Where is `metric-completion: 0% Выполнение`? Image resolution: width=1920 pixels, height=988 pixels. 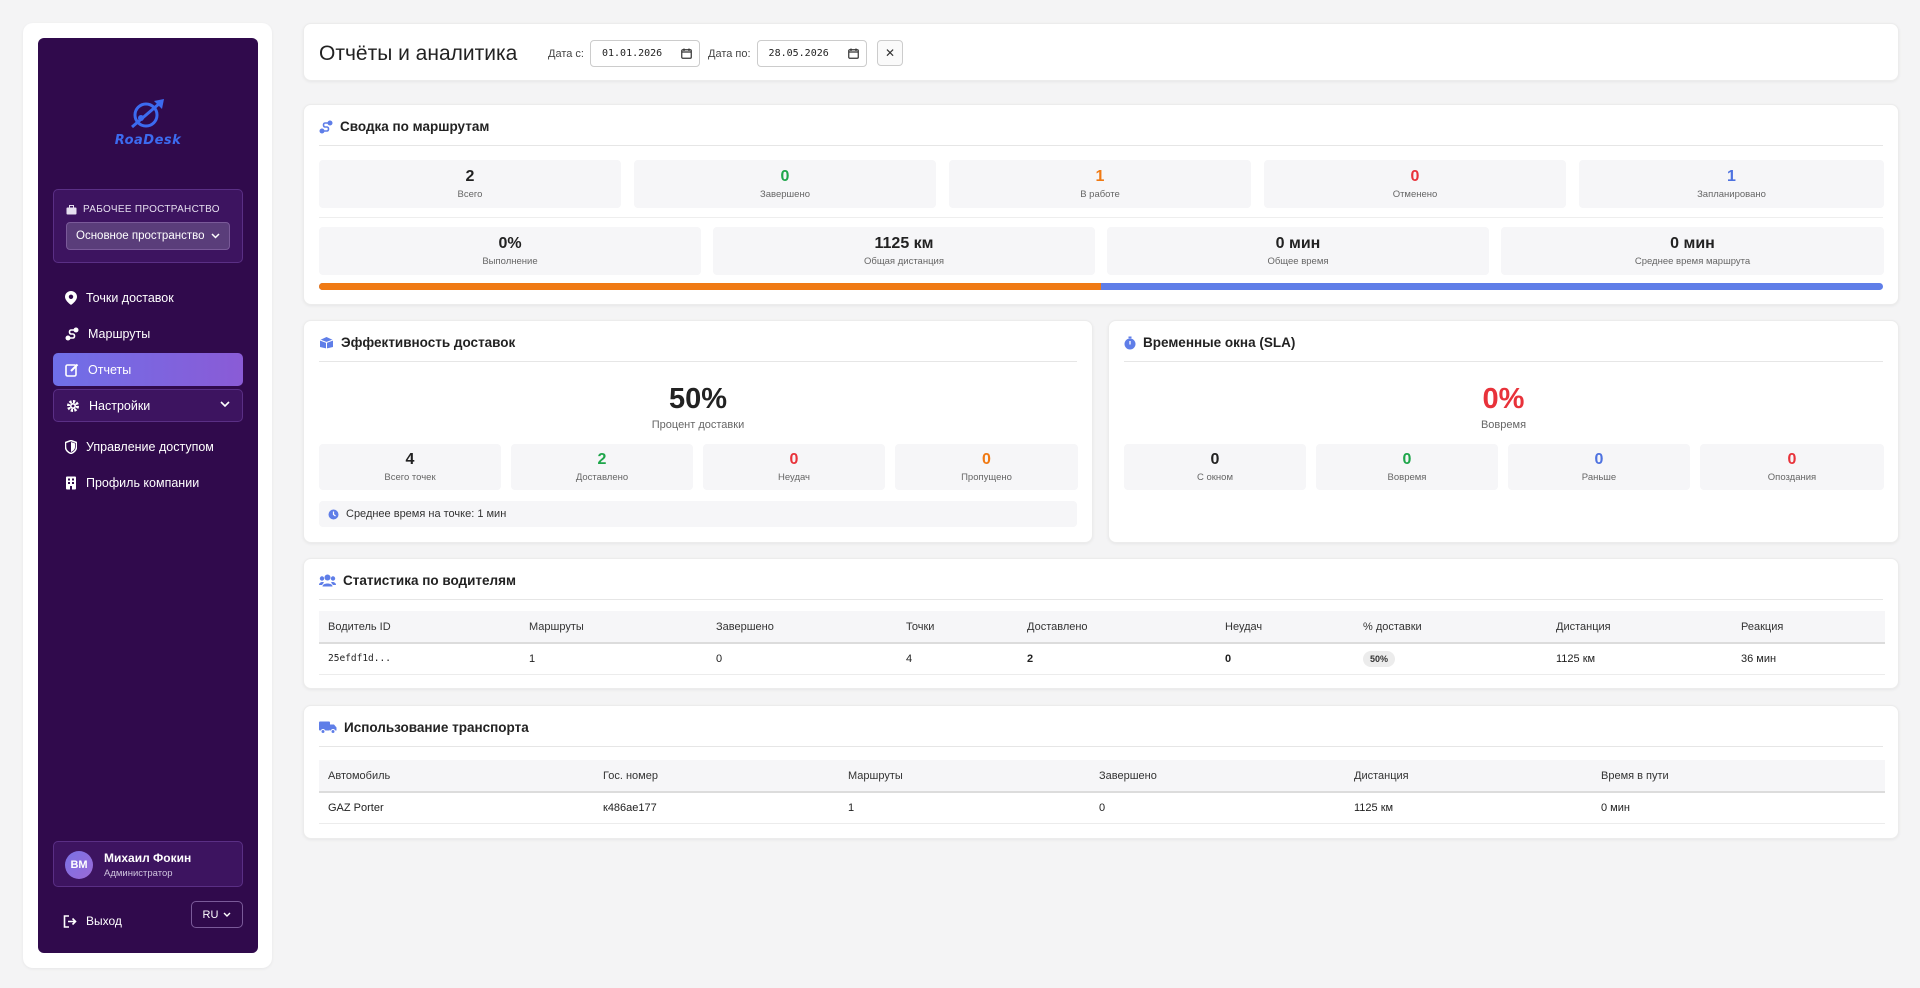 metric-completion: 0% Выполнение is located at coordinates (510, 251).